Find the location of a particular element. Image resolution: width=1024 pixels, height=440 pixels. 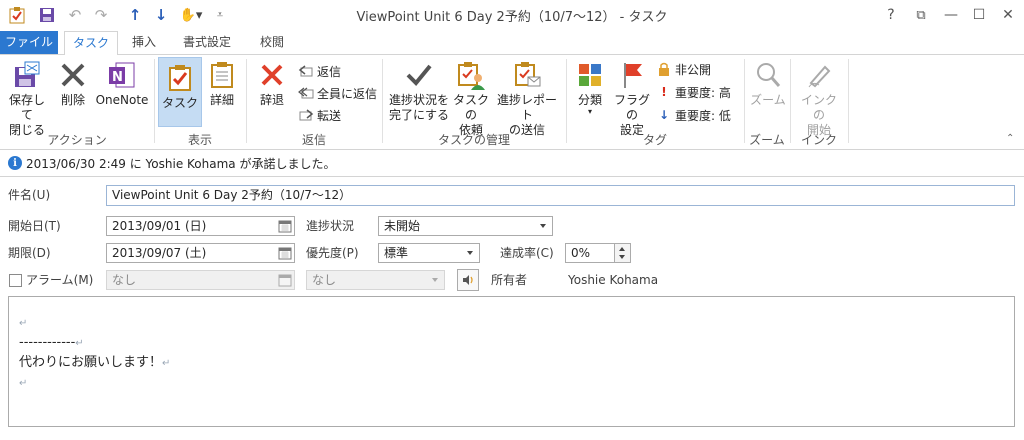

reply-icon is located at coordinates (305, 71).